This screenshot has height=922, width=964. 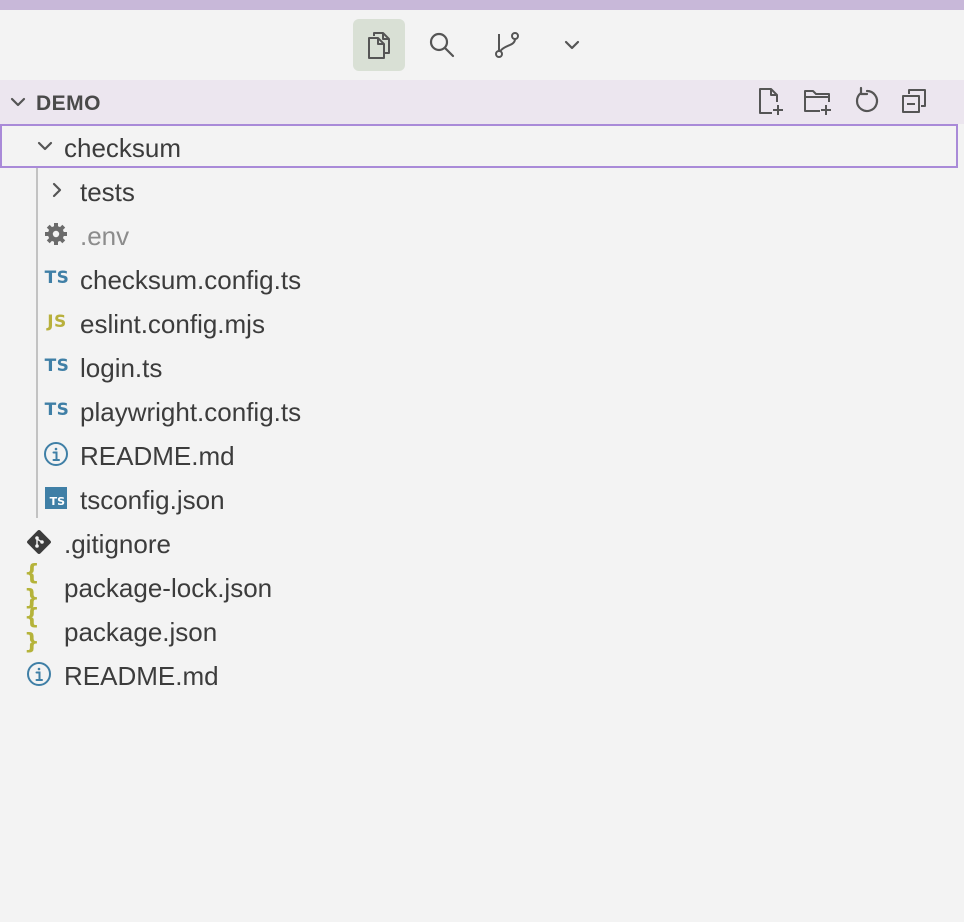 What do you see at coordinates (123, 148) in the screenshot?
I see `tree-item-label: checksum` at bounding box center [123, 148].